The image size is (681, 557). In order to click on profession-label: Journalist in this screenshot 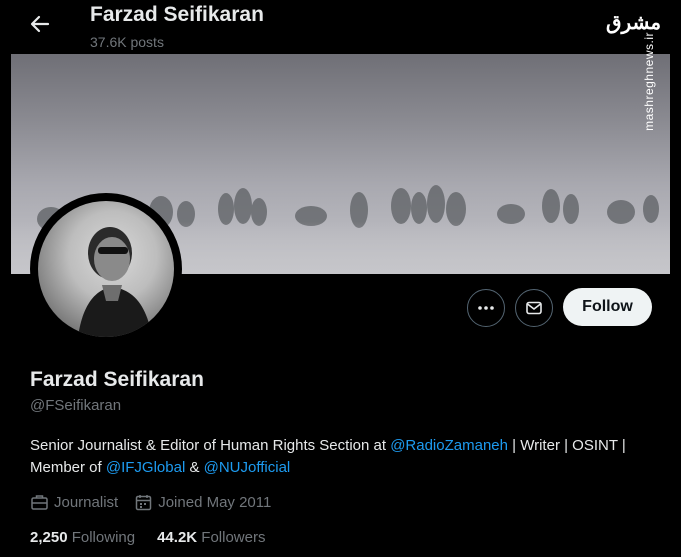, I will do `click(86, 502)`.